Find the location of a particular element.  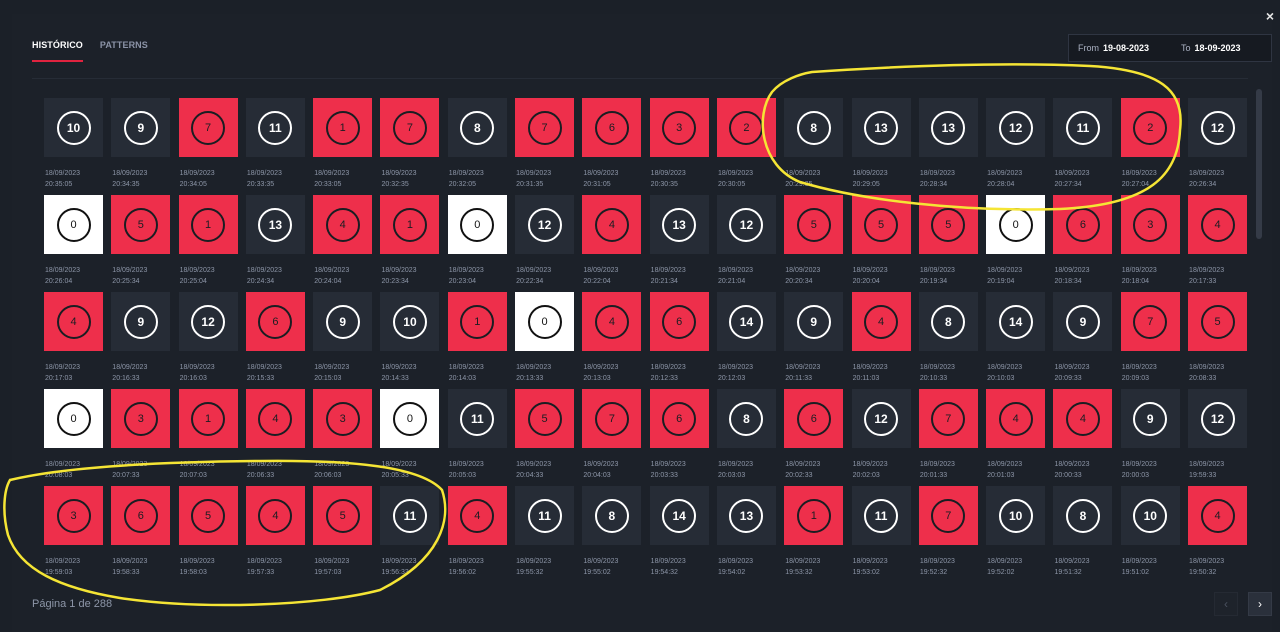

result-cell: 5 18/09/2023 20:08:33 is located at coordinates (1218, 337).